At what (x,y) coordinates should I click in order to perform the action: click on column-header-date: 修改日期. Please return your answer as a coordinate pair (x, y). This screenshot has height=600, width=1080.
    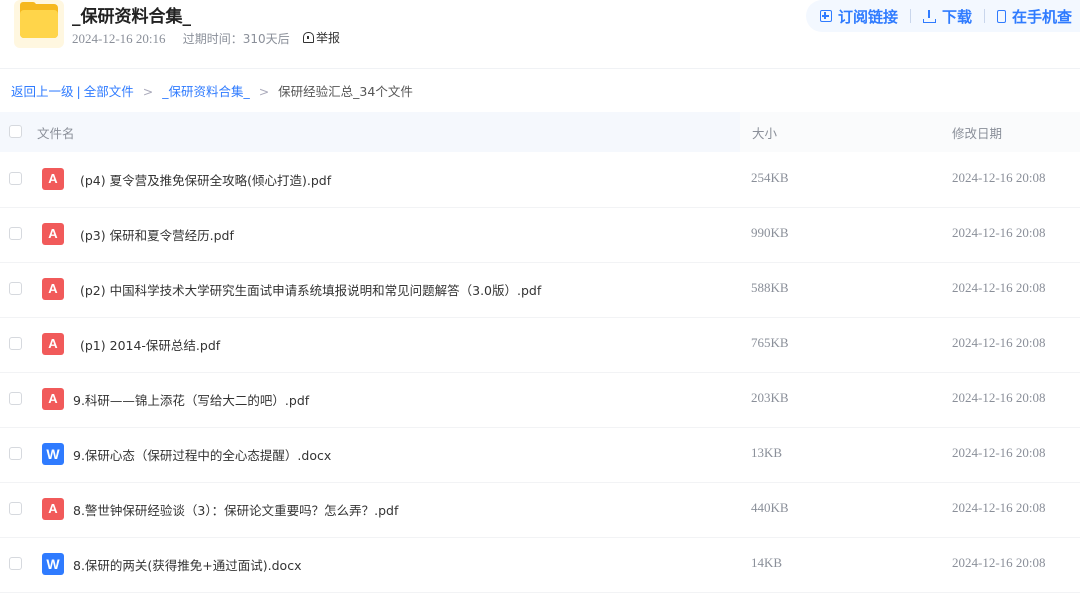
    Looking at the image, I should click on (977, 132).